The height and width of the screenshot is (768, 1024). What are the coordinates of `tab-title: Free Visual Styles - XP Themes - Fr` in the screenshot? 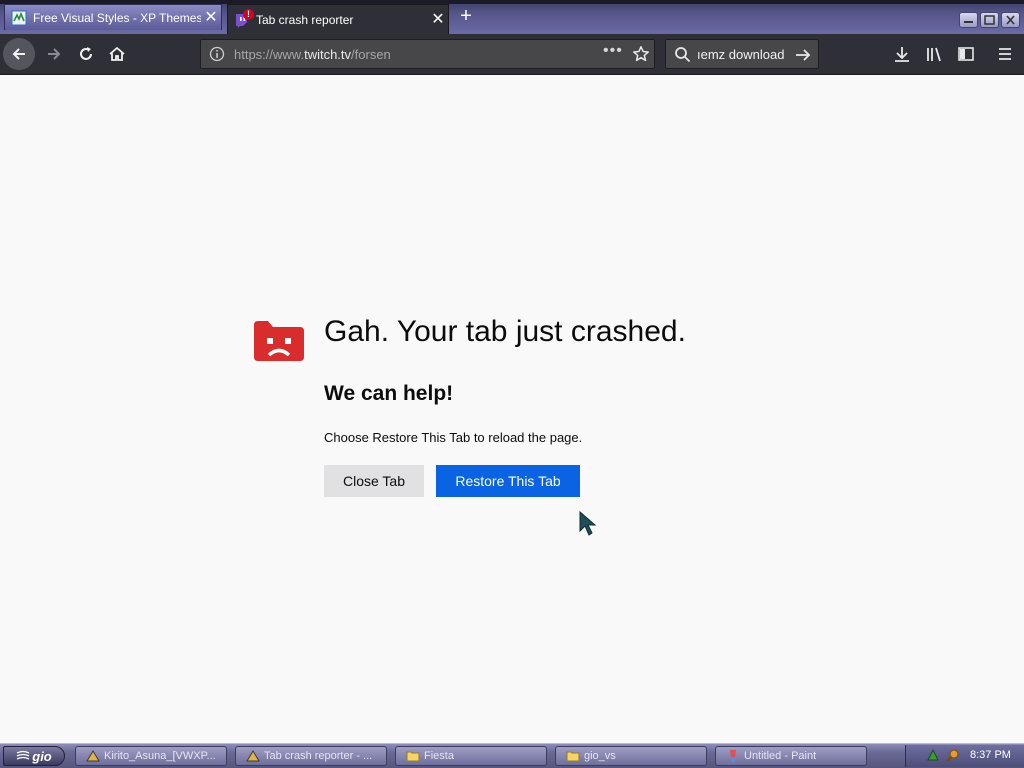 It's located at (117, 17).